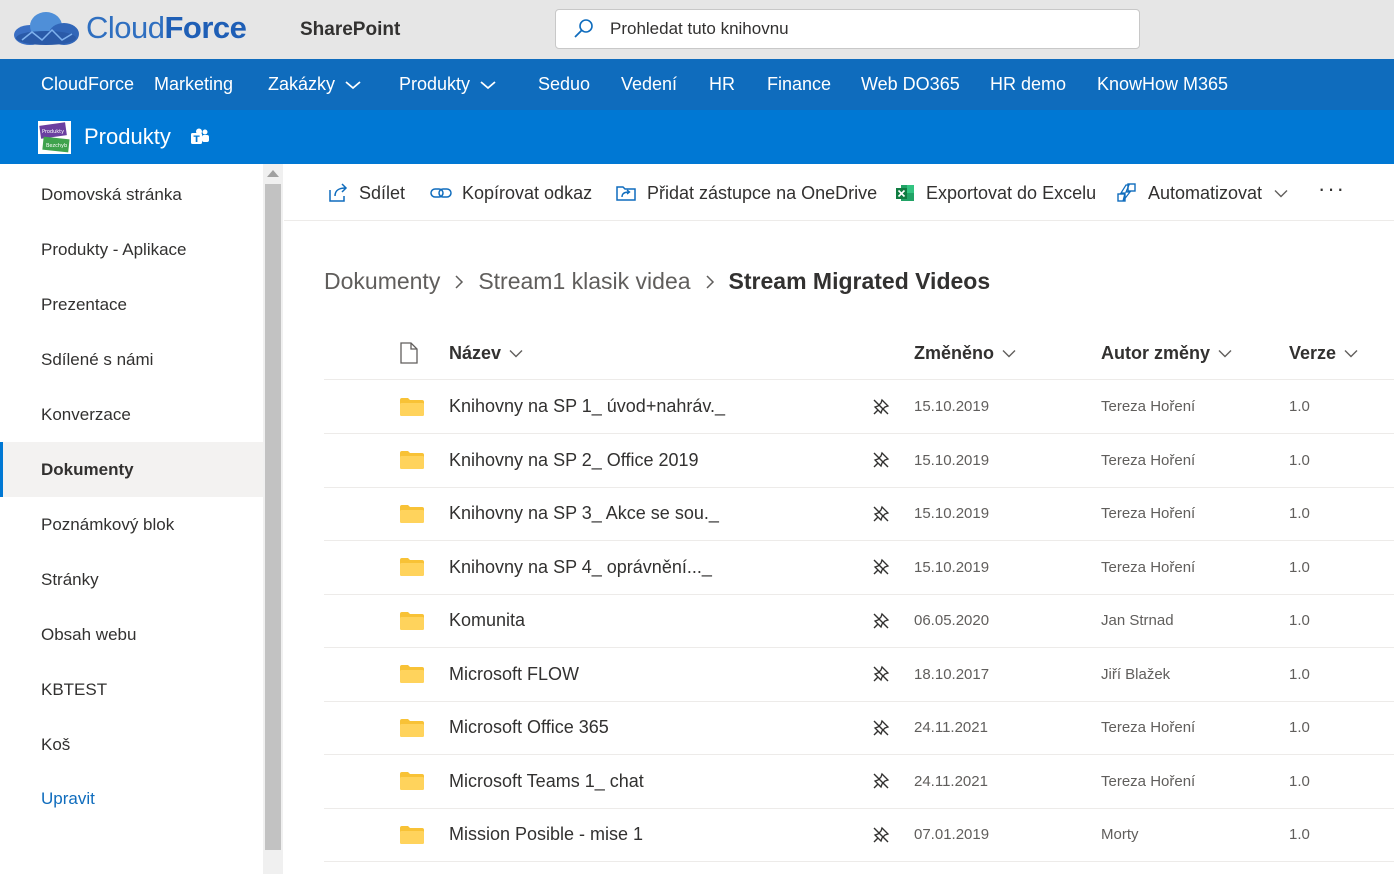 Image resolution: width=1394 pixels, height=874 pixels. Describe the element at coordinates (951, 781) in the screenshot. I see `row-modified: 24.11.2021` at that location.